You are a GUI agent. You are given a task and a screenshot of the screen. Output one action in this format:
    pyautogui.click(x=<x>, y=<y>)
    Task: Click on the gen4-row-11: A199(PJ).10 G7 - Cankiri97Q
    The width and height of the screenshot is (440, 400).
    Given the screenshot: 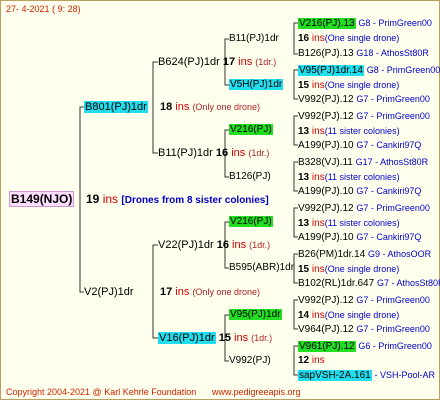 What is the action you would take?
    pyautogui.click(x=360, y=191)
    